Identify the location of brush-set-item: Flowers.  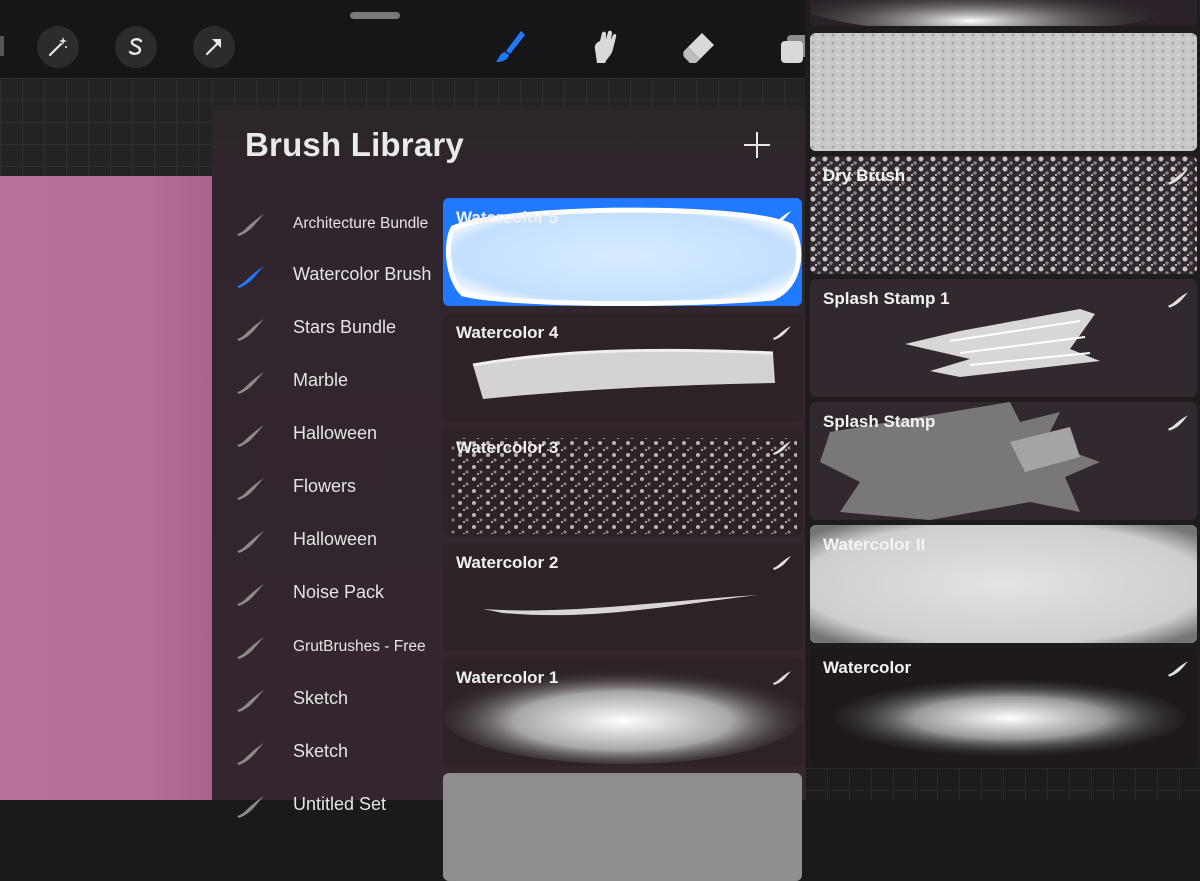
(327, 488).